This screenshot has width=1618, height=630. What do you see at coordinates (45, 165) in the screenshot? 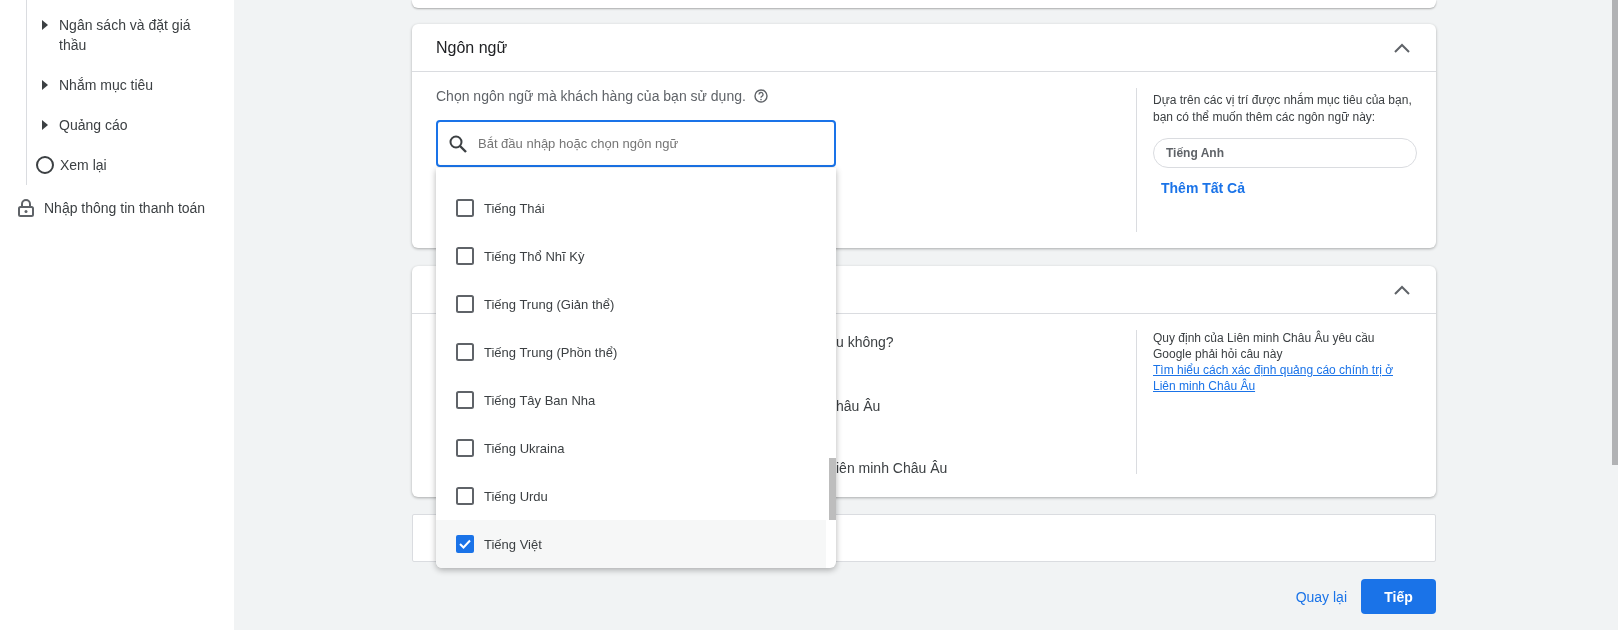
I see `step-circle-icon` at bounding box center [45, 165].